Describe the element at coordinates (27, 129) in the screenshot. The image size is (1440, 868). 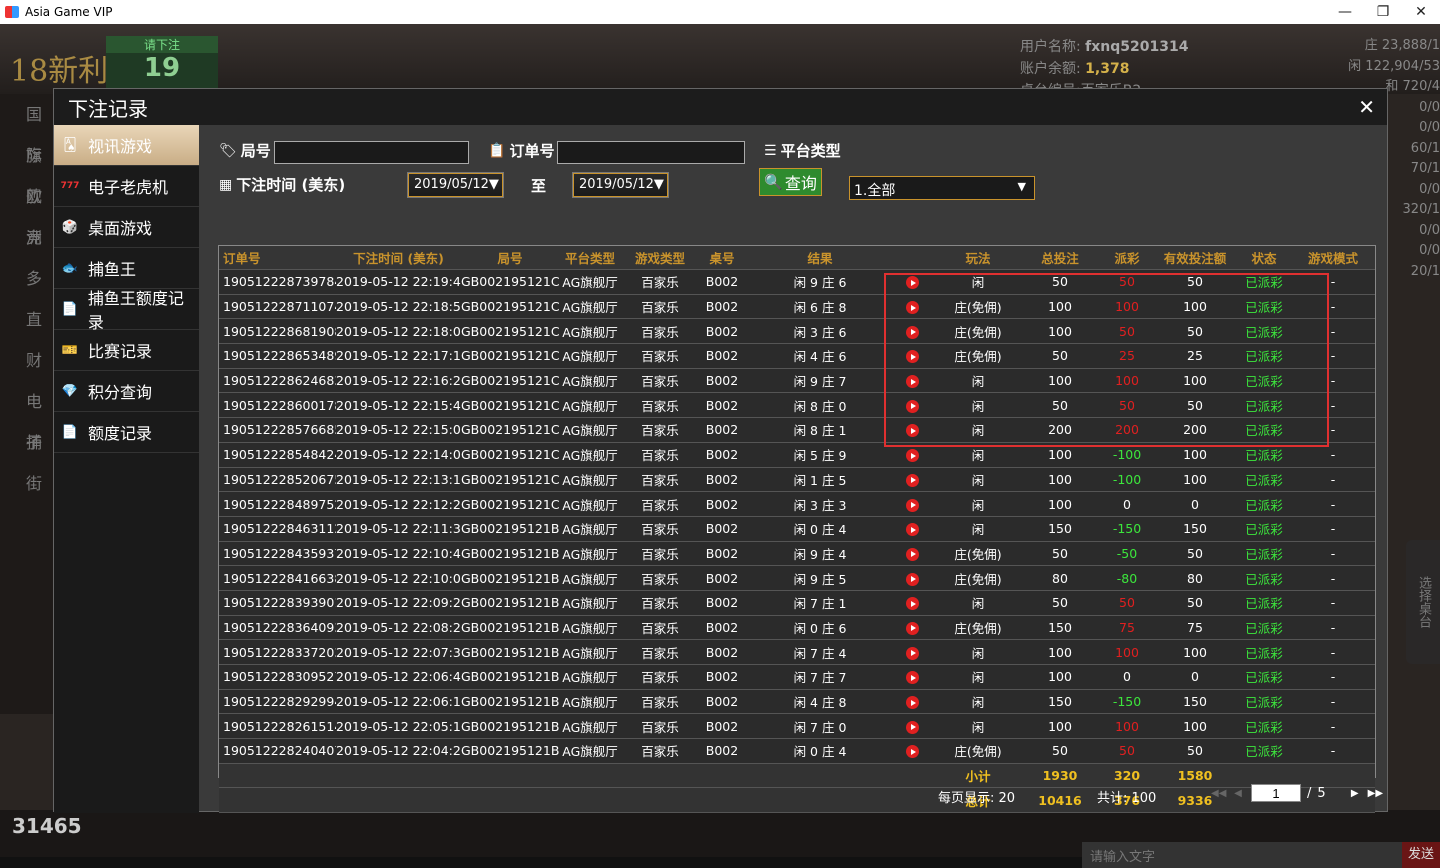
I see `game-menu-item: 国际` at that location.